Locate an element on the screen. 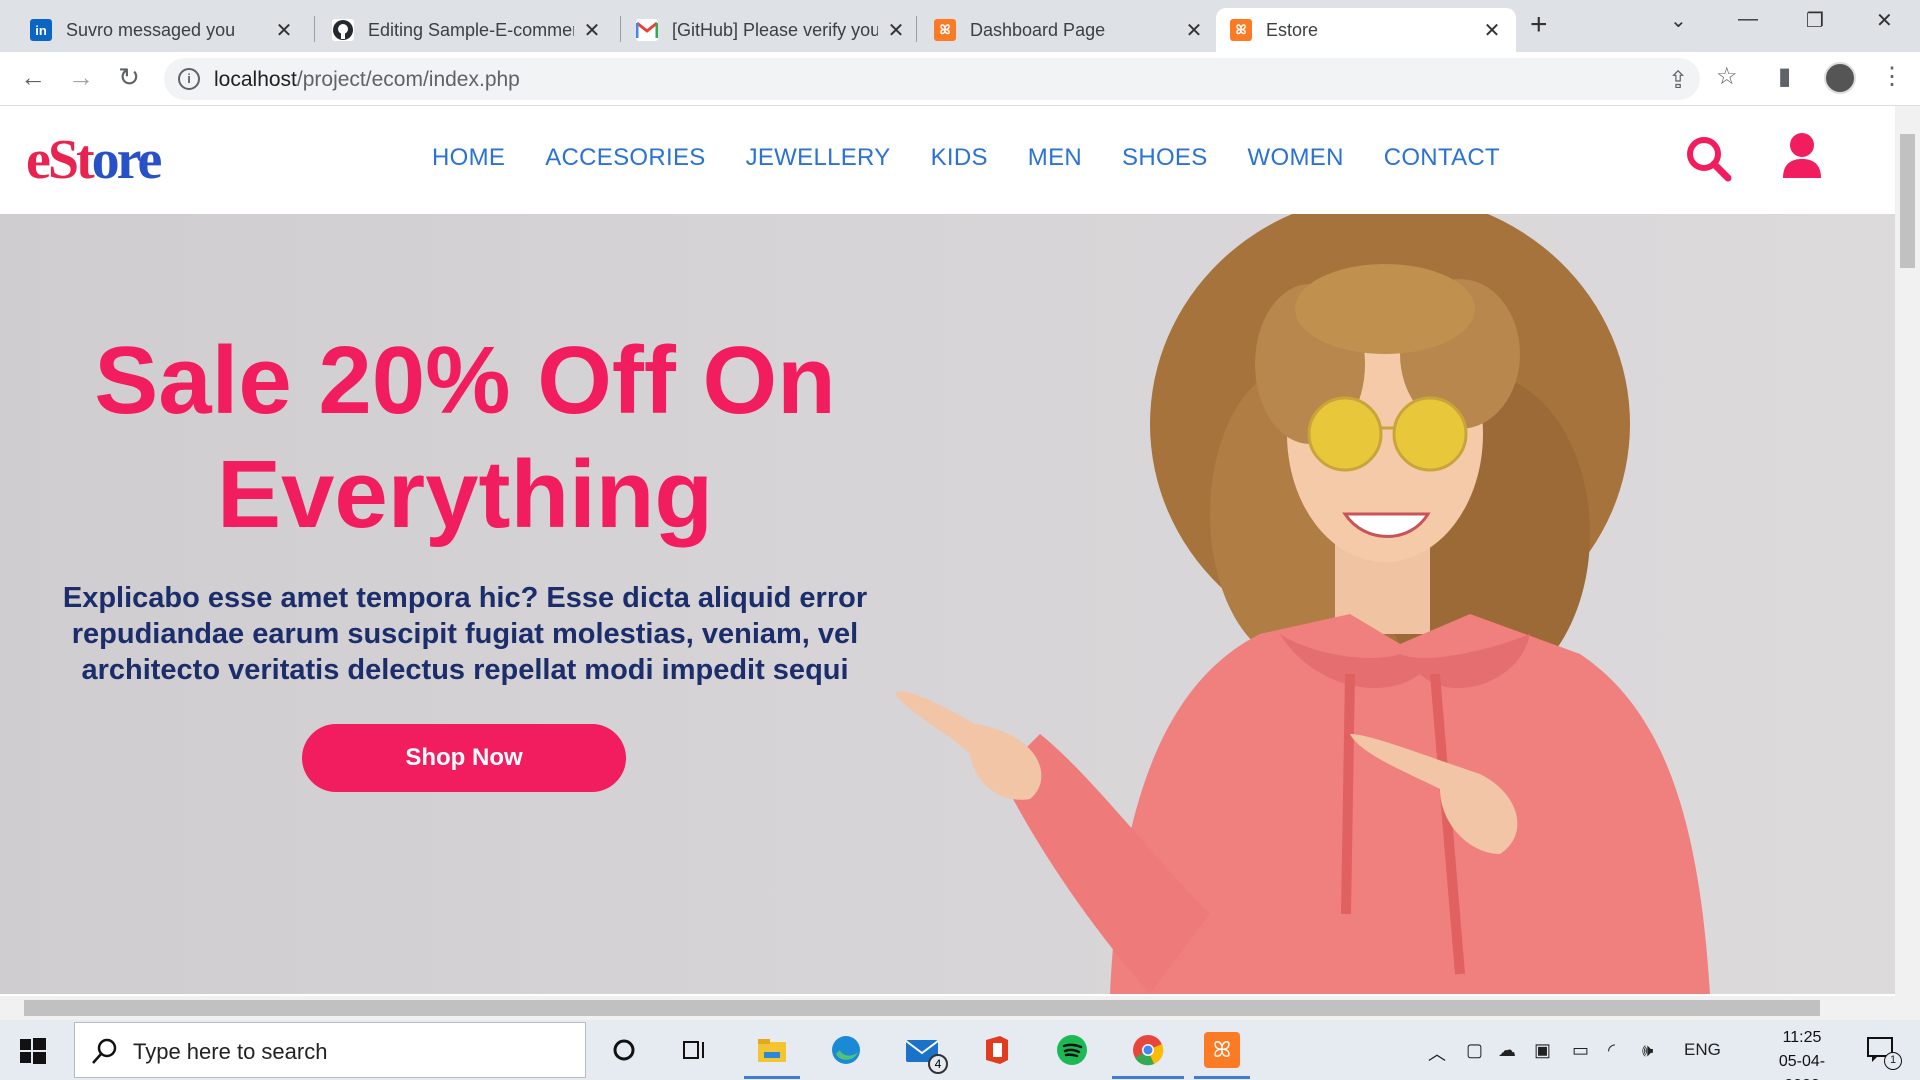  tab-search-icon: ⌄ is located at coordinates (1678, 20).